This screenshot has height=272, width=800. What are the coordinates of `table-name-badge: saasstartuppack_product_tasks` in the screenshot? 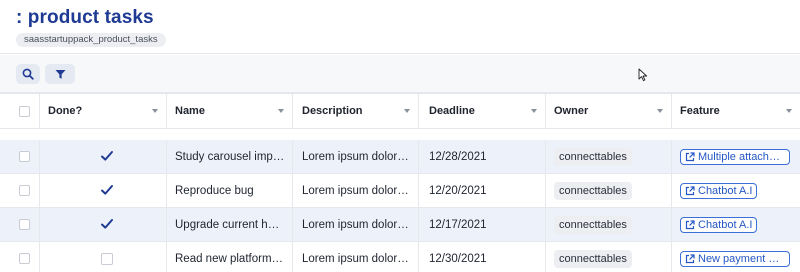 It's located at (91, 40).